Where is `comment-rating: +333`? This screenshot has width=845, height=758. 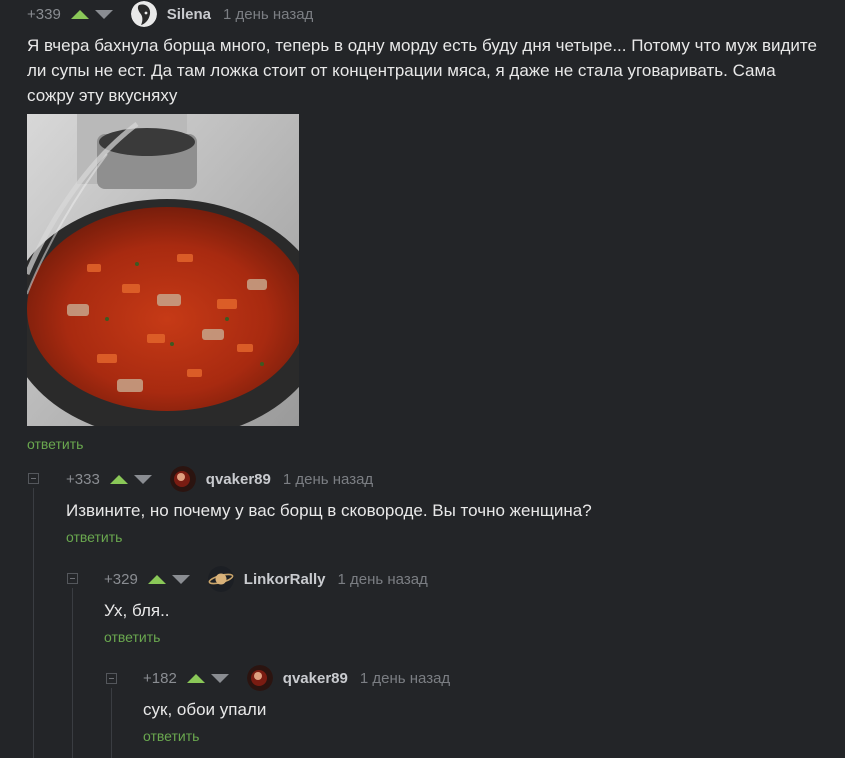
comment-rating: +333 is located at coordinates (83, 479).